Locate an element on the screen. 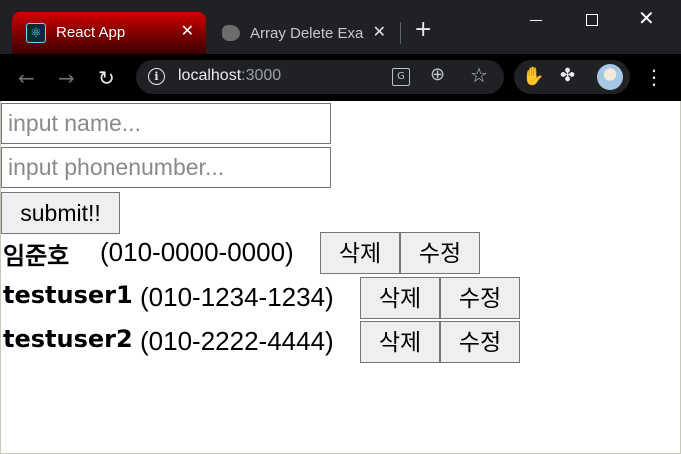  browser-titlebar: ⚛ React App ✕ Array Delete Exa ✕ + ✕ is located at coordinates (340, 27).